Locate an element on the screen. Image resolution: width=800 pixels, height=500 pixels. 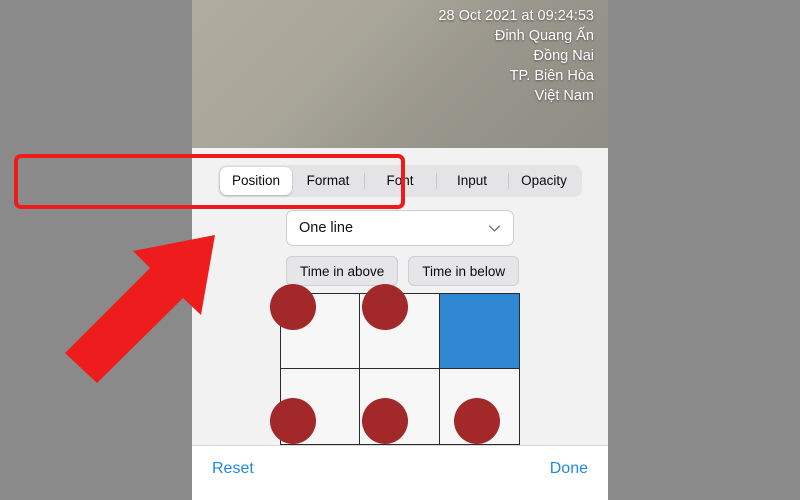
stamp-line-datetime: 28 Oct 2021 at 09:24:53 is located at coordinates (516, 16).